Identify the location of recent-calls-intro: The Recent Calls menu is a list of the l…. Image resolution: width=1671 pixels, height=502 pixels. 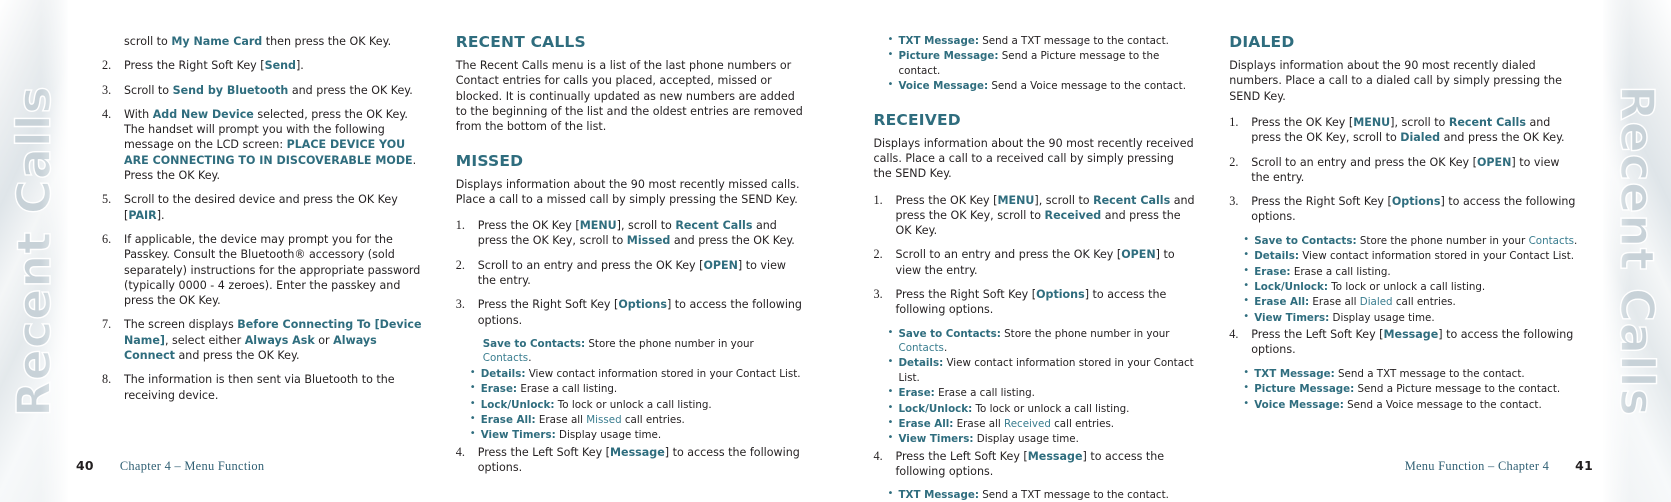
(629, 96).